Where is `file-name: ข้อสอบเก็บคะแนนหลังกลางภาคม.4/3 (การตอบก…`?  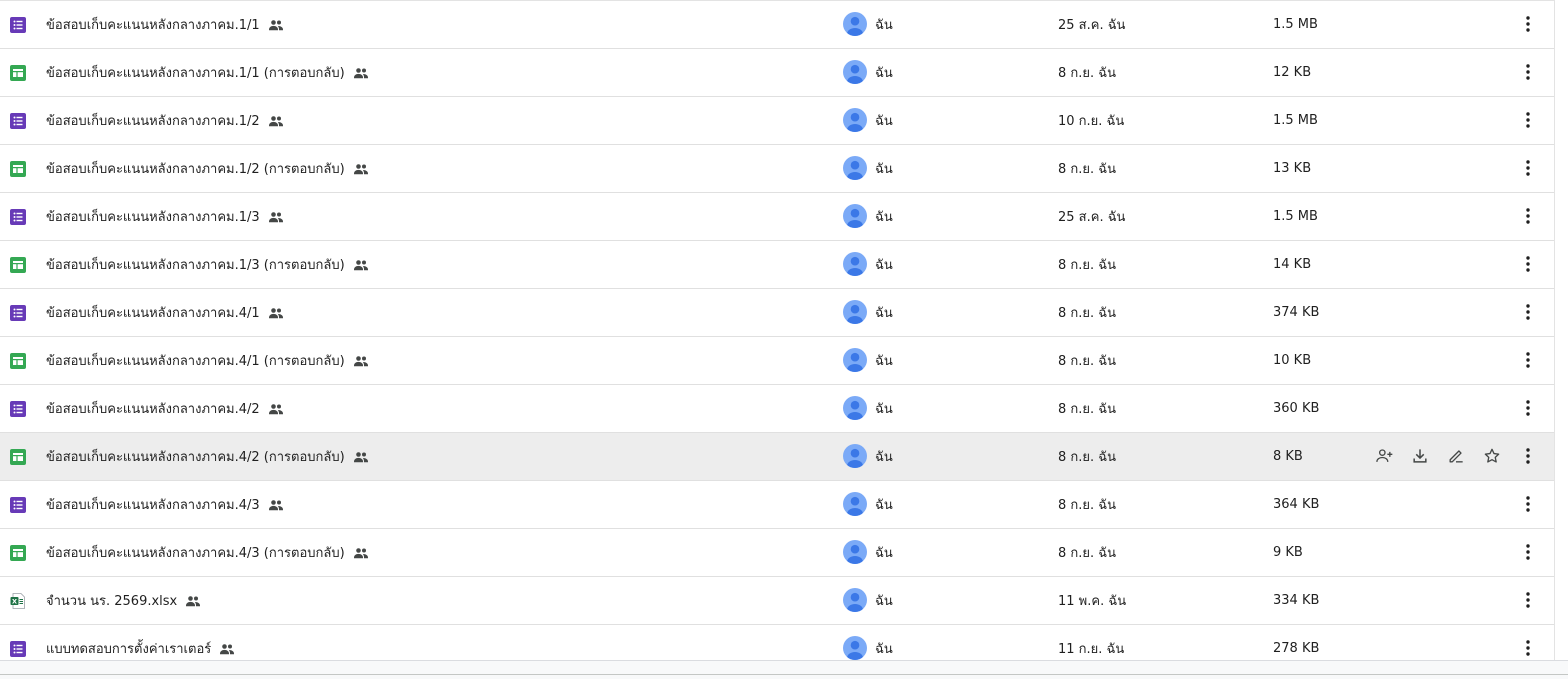
file-name: ข้อสอบเก็บคะแนนหลังกลางภาคม.4/3 (การตอบก… is located at coordinates (195, 553).